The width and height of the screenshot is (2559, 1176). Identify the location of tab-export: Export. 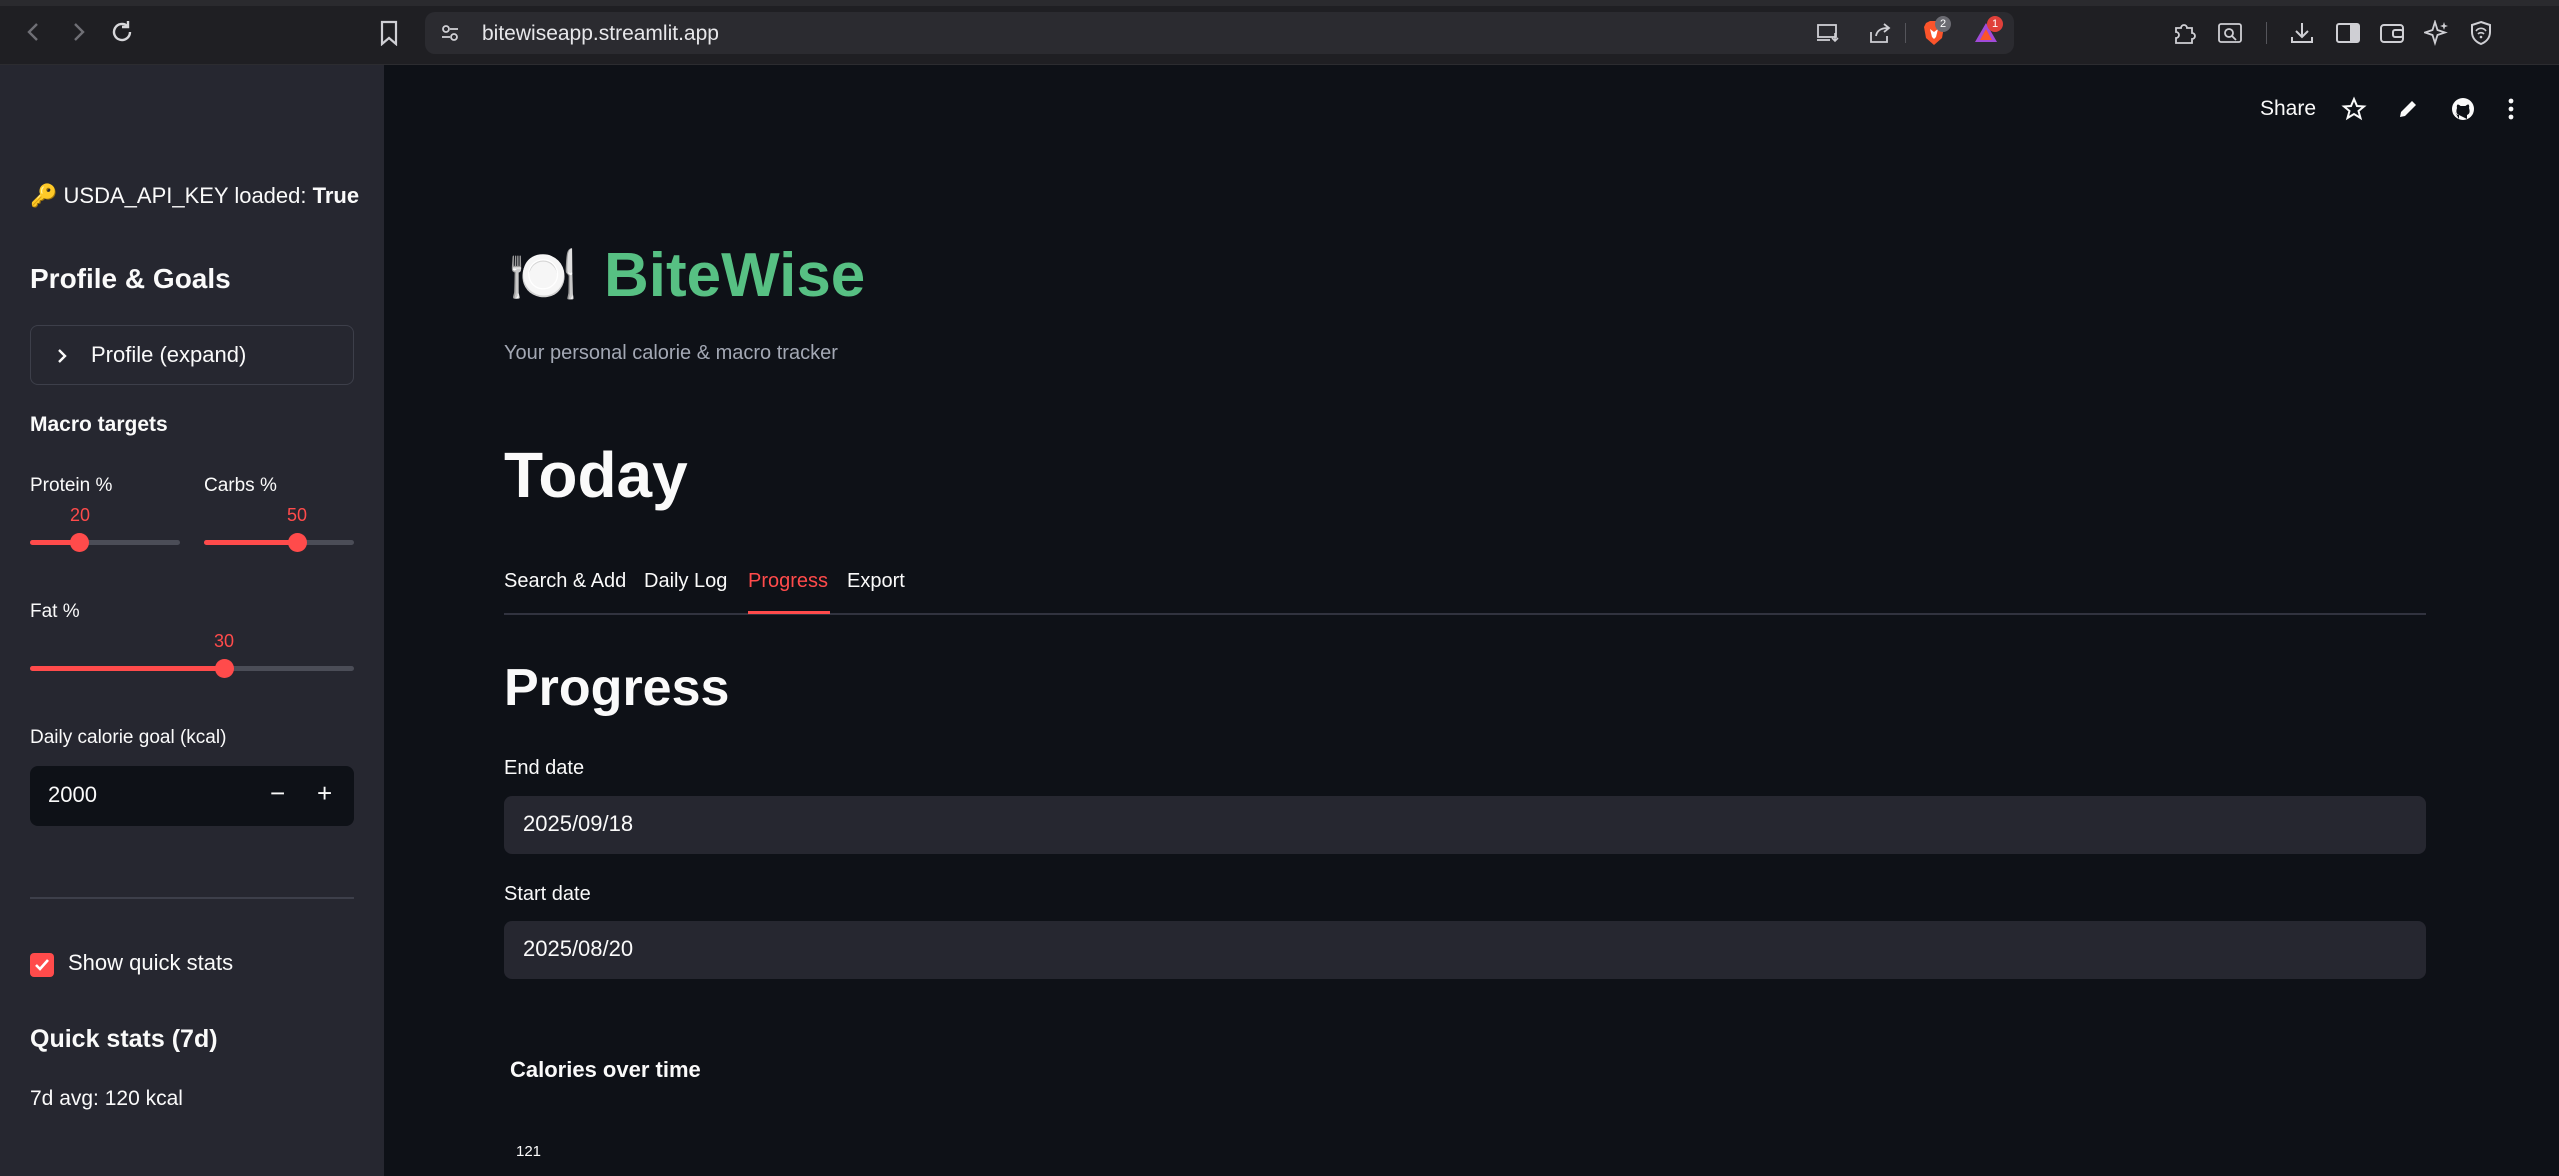
(876, 581).